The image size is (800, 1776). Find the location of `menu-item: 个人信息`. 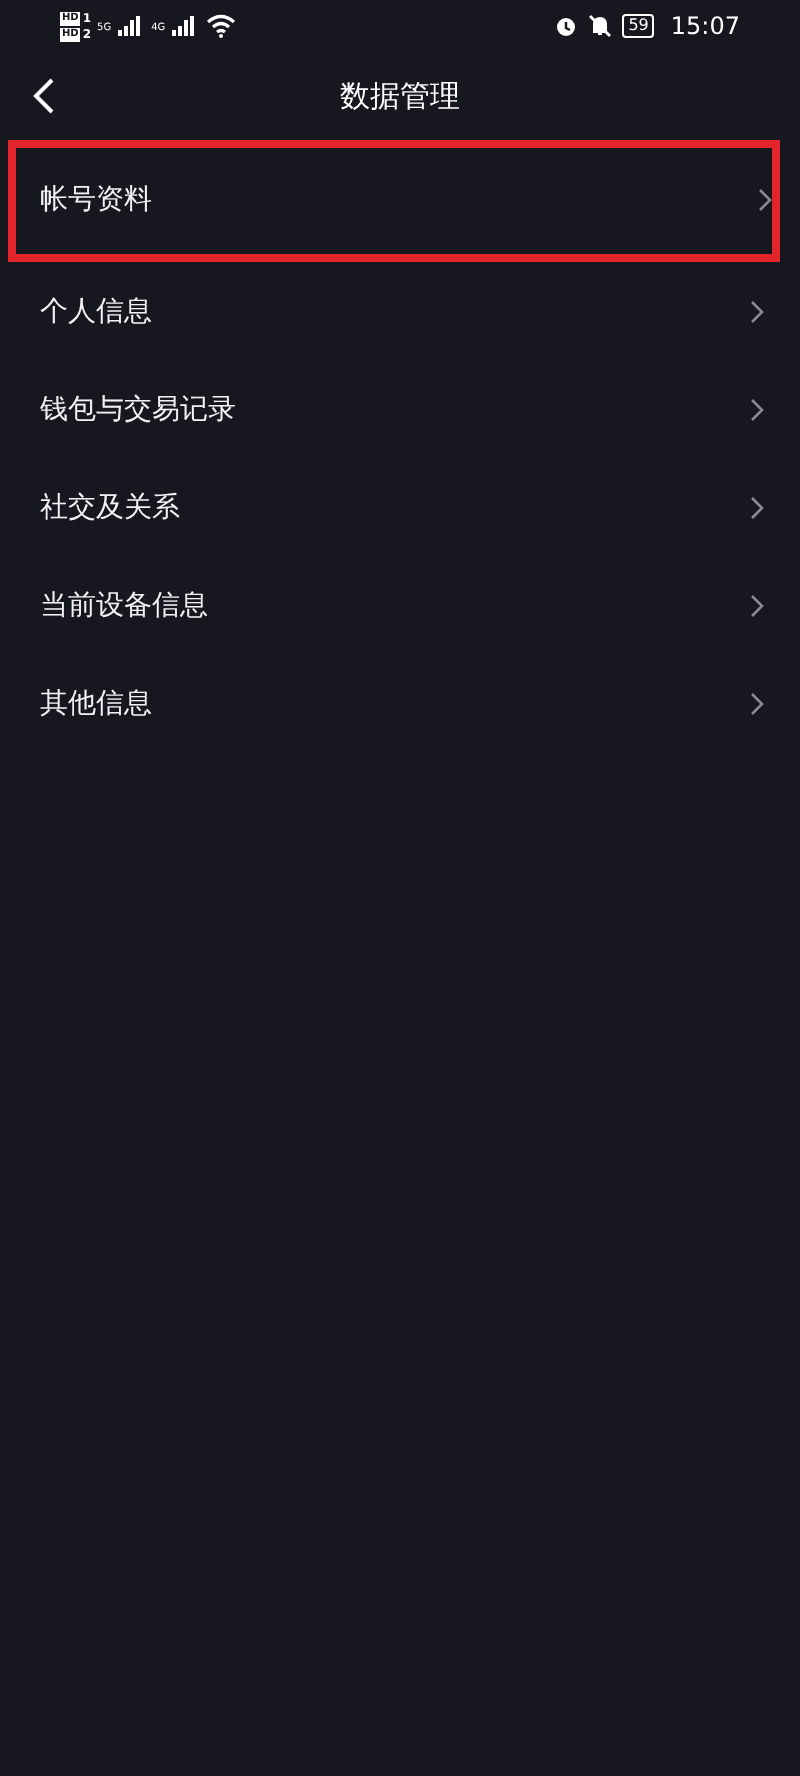

menu-item: 个人信息 is located at coordinates (400, 311).